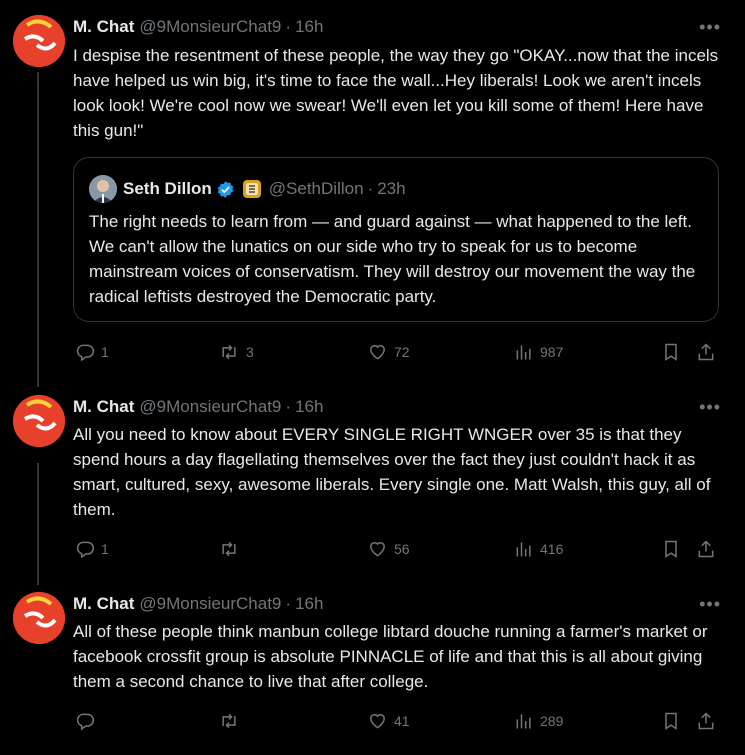 The height and width of the screenshot is (755, 745). I want to click on tweet-actions: 1 56 416, so click(398, 549).